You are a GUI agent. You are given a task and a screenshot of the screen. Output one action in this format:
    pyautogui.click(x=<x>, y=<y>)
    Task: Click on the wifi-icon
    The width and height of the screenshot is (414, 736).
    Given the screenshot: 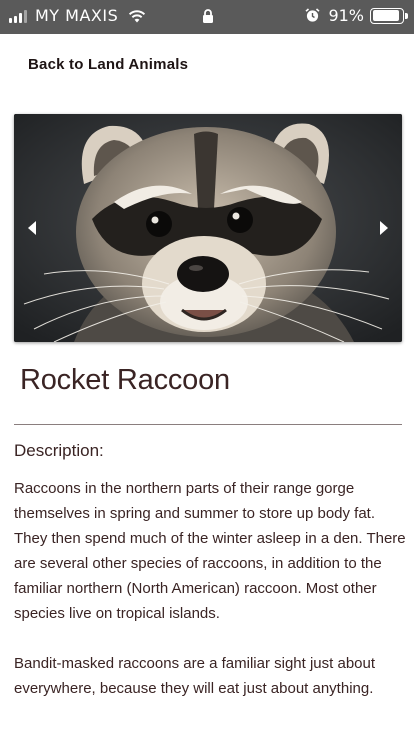 What is the action you would take?
    pyautogui.click(x=137, y=15)
    